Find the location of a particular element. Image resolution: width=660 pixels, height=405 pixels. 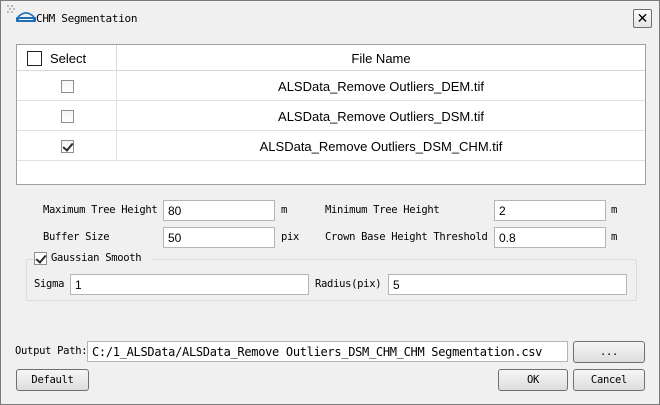

gaussian-smooth-checkbox is located at coordinates (40, 258).